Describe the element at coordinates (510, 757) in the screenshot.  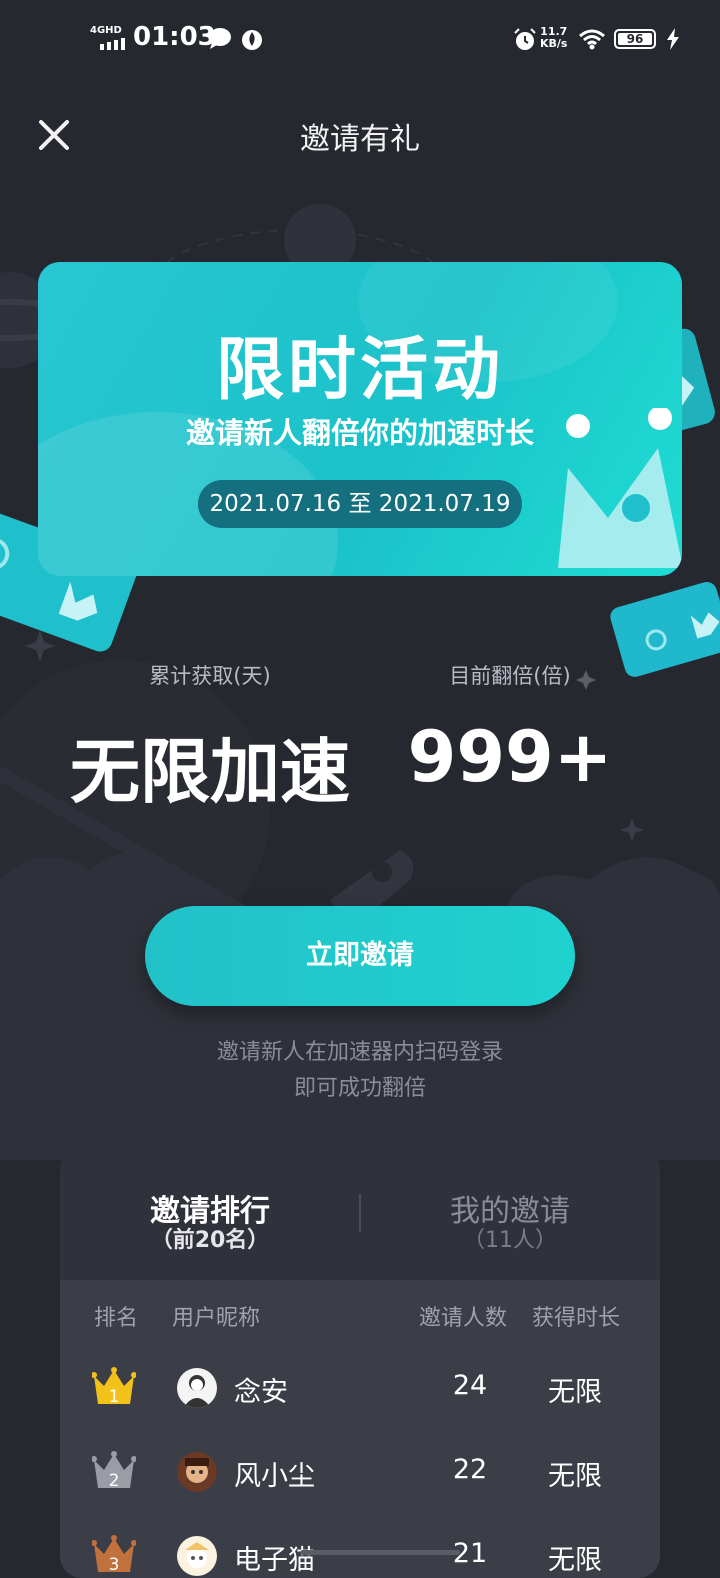
I see `multiplier-value: 999+` at that location.